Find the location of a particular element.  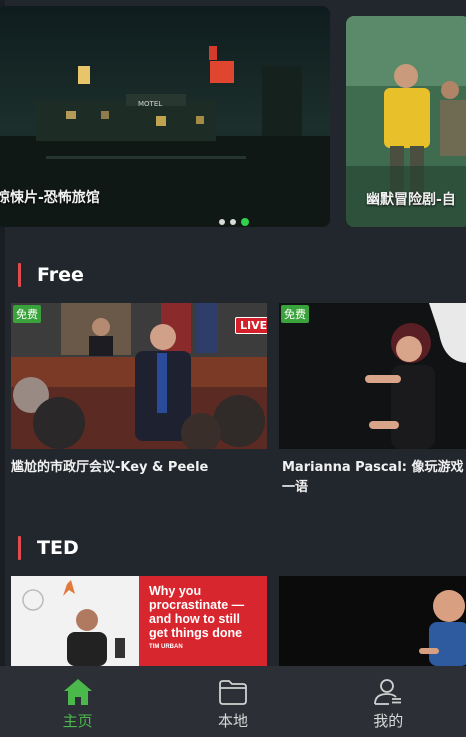

nav-label: 本地 is located at coordinates (232, 721).